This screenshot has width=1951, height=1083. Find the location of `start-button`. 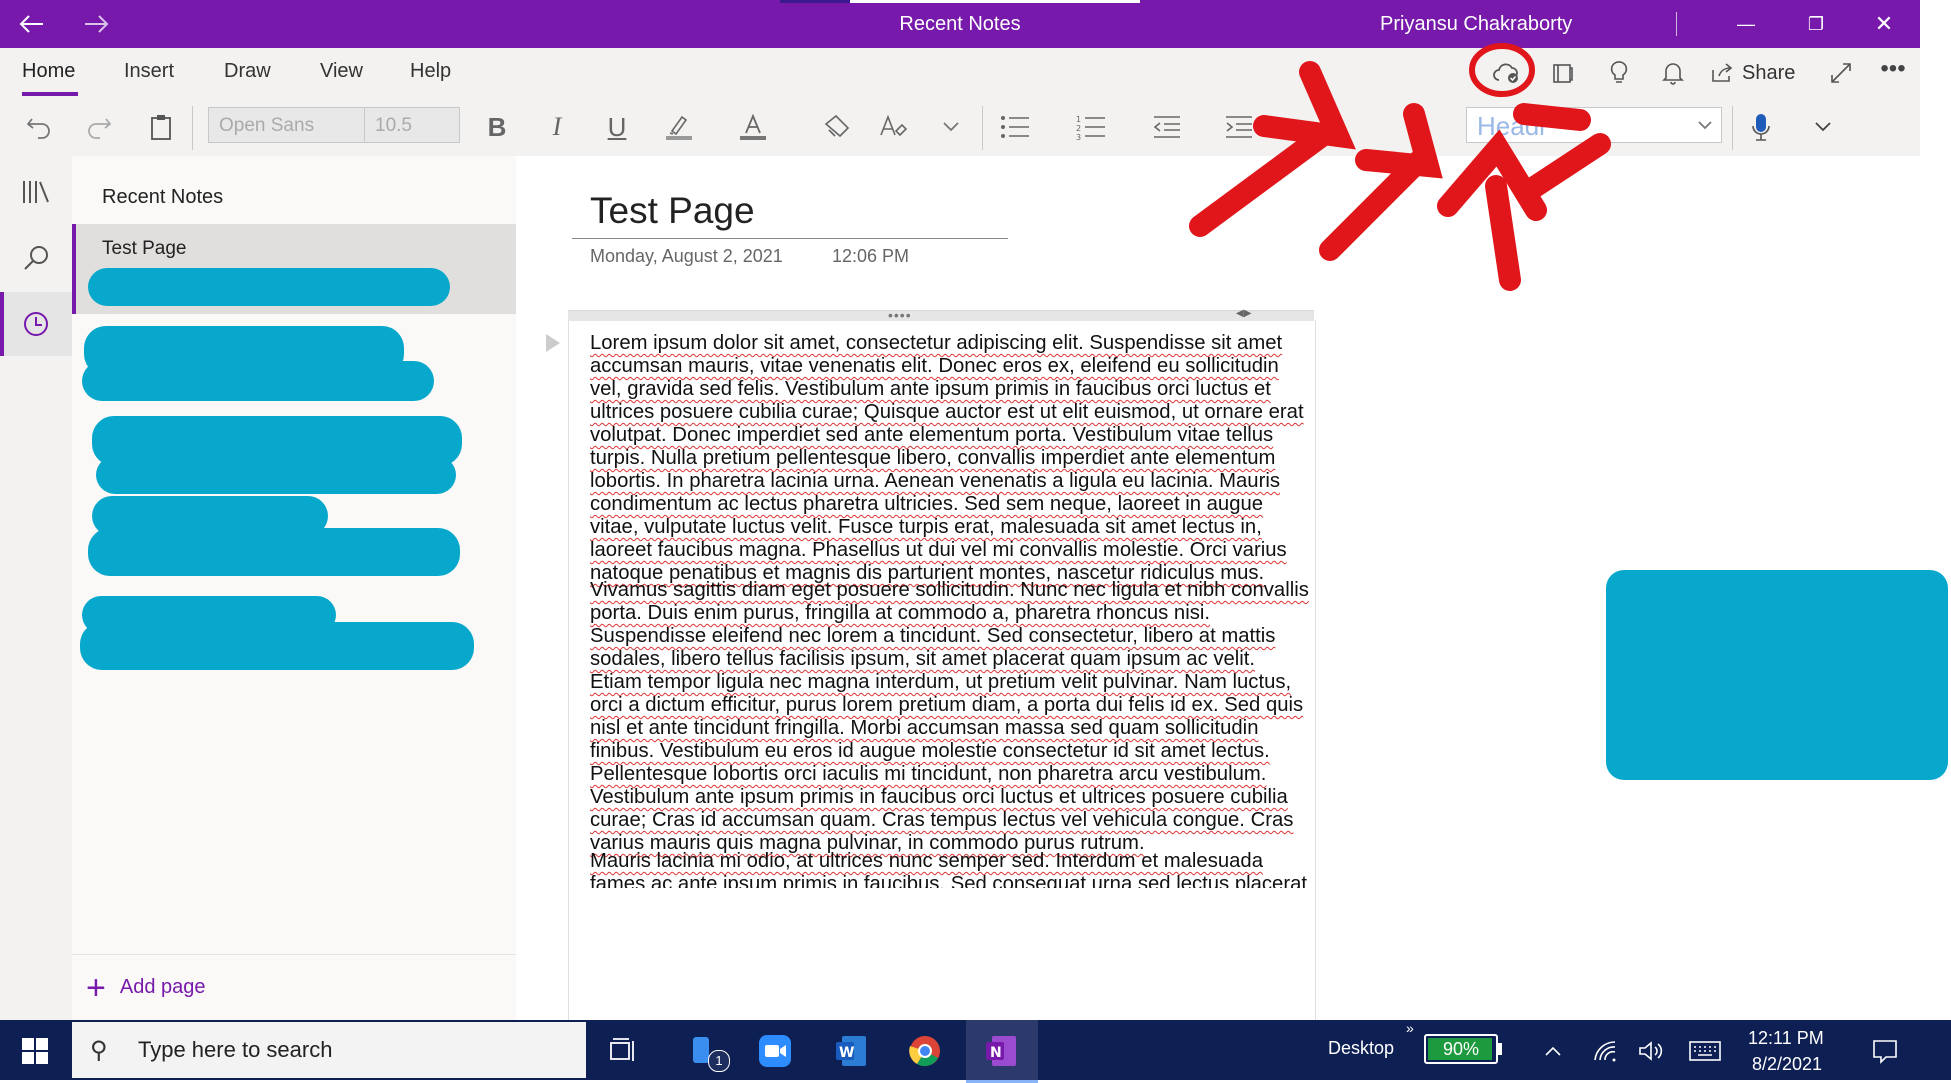

start-button is located at coordinates (35, 1051).